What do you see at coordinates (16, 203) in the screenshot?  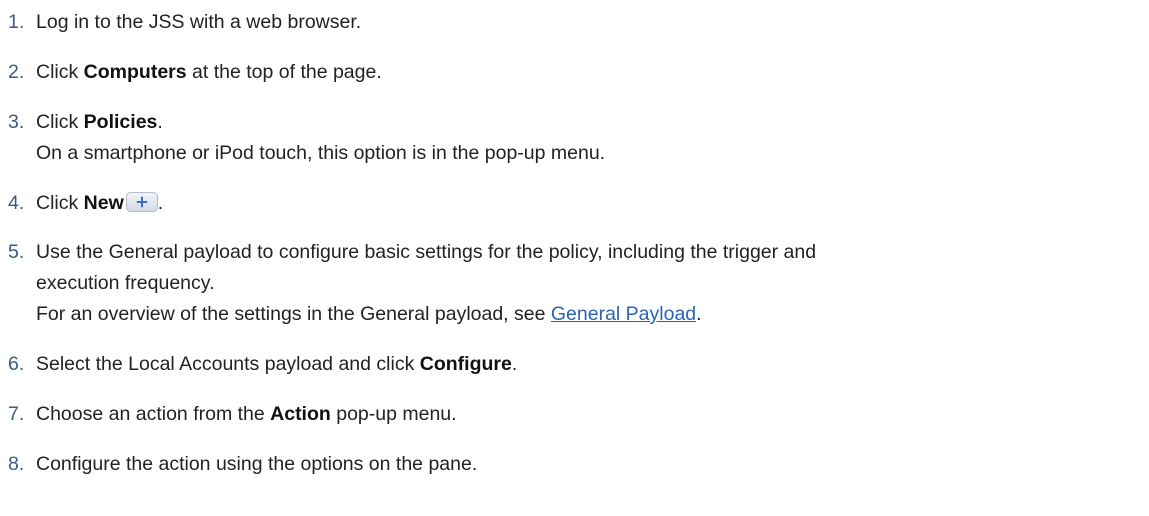 I see `step-number: 4.` at bounding box center [16, 203].